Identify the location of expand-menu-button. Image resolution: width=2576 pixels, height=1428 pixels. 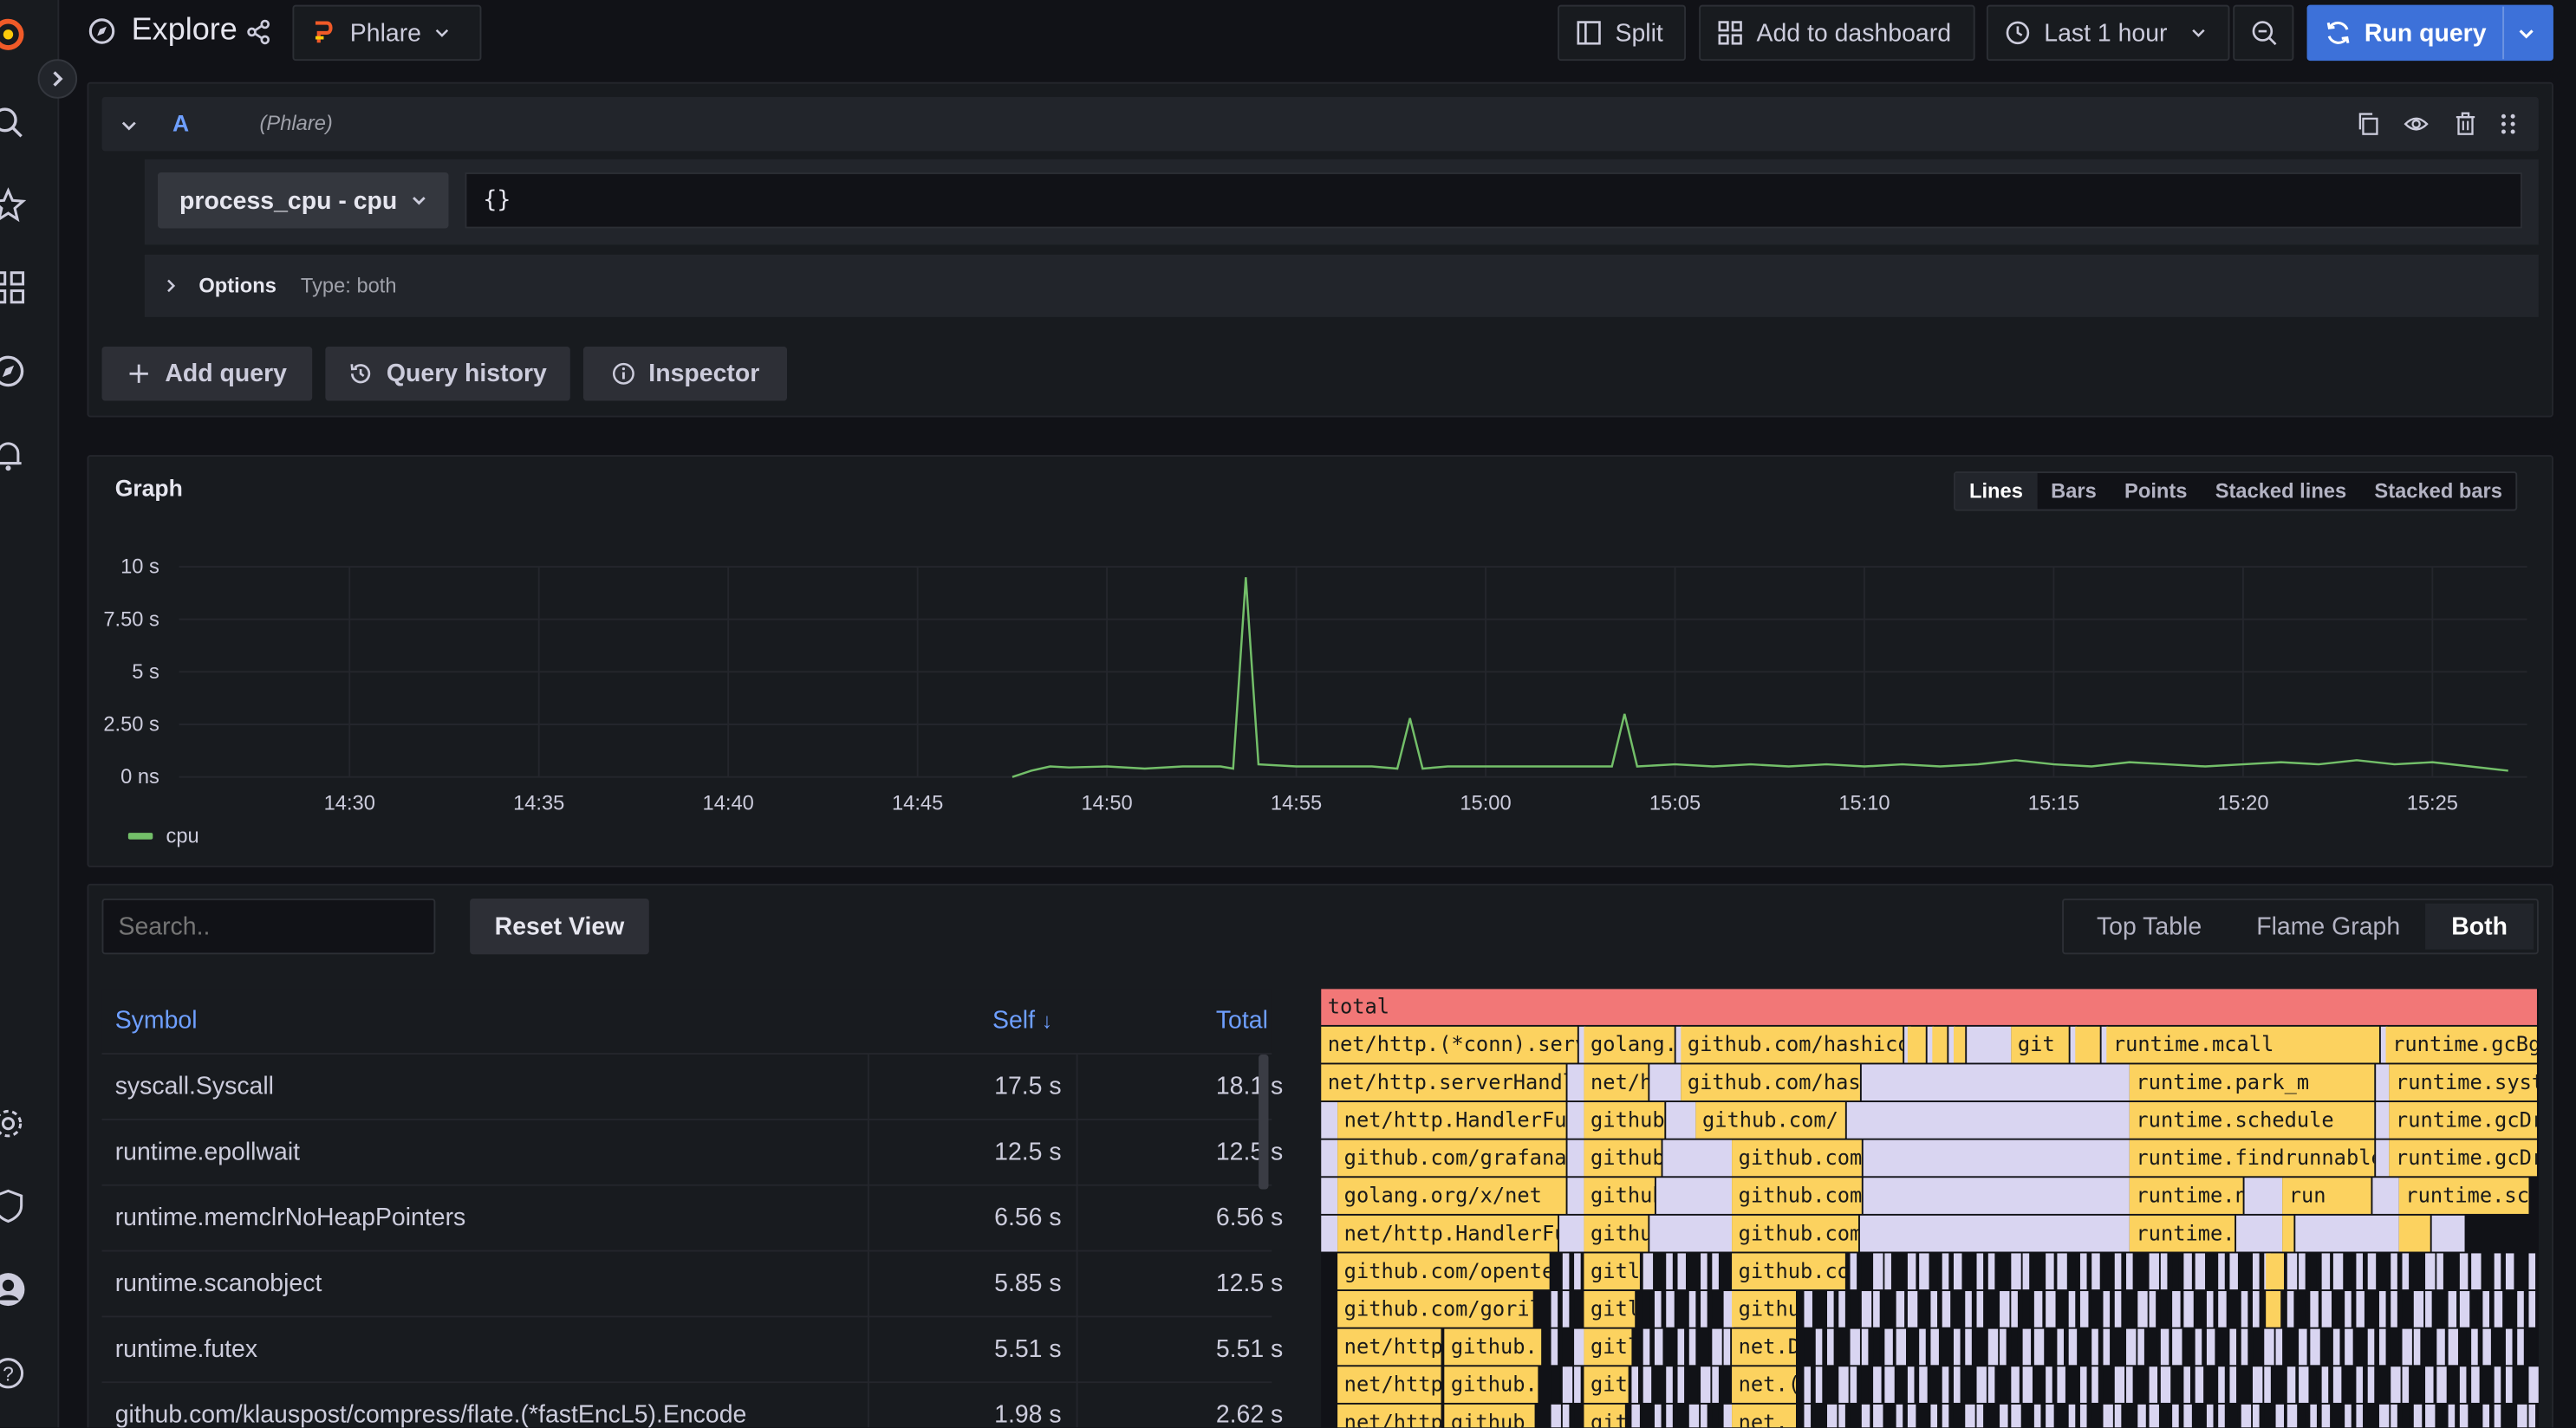
(57, 79).